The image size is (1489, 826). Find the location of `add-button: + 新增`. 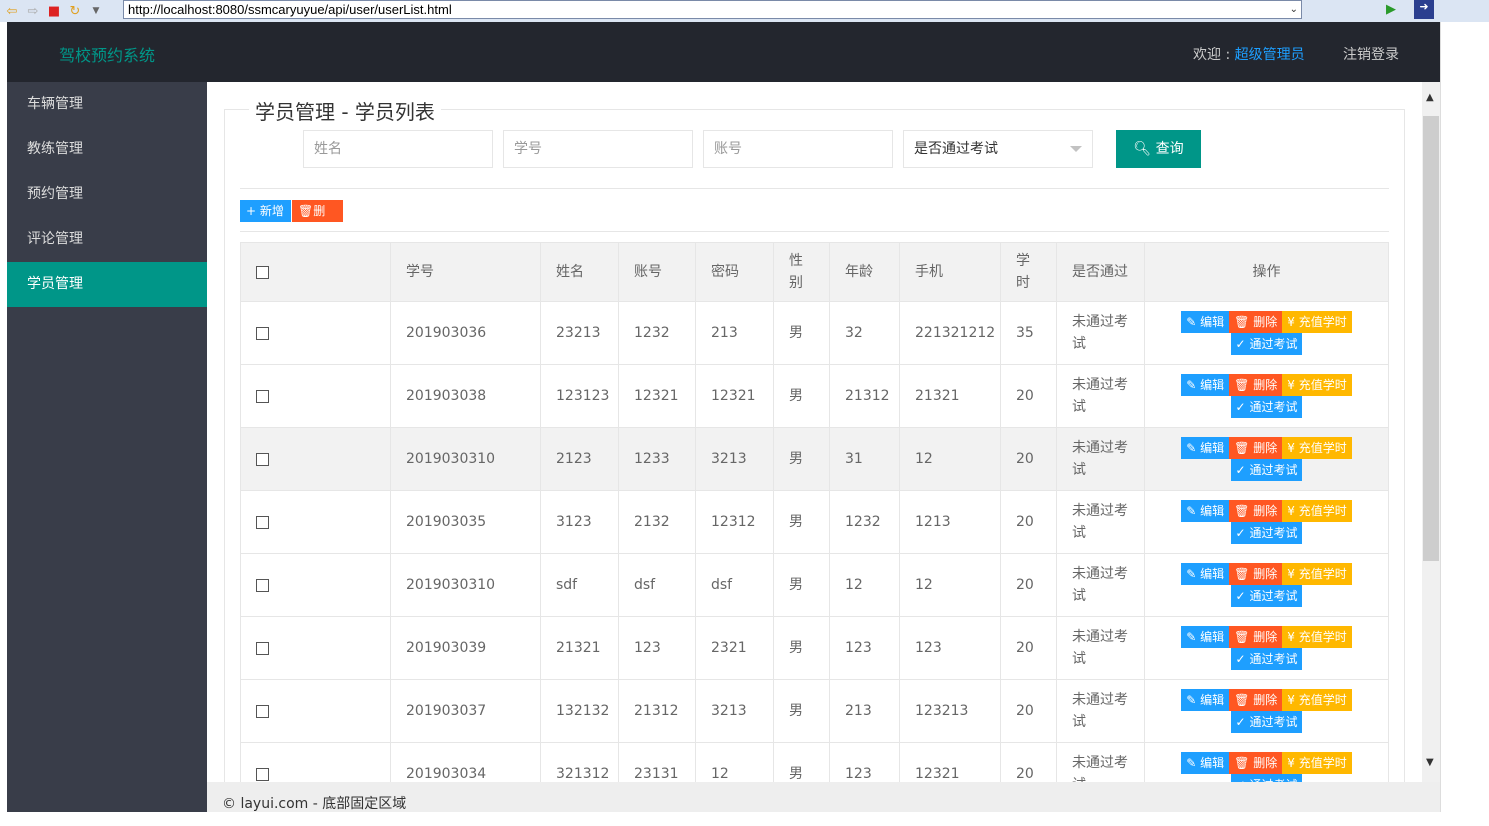

add-button: + 新增 is located at coordinates (265, 211).